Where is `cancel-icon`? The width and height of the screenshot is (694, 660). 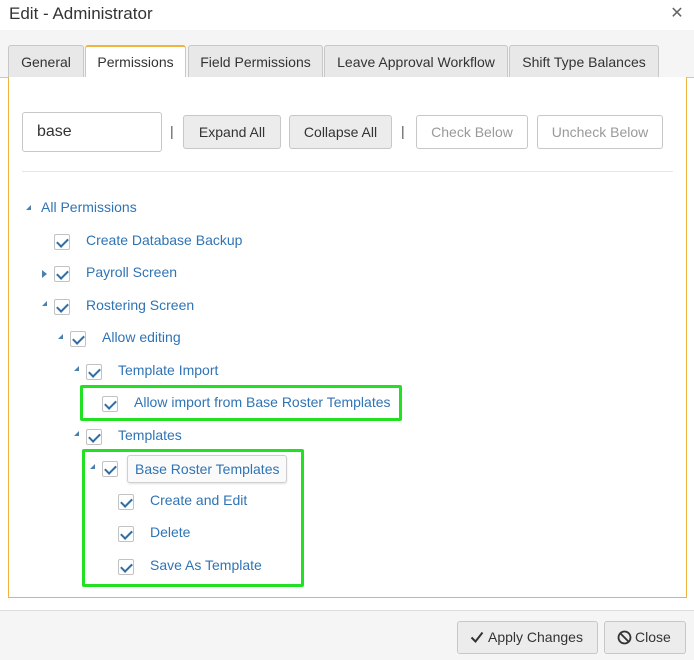 cancel-icon is located at coordinates (624, 637).